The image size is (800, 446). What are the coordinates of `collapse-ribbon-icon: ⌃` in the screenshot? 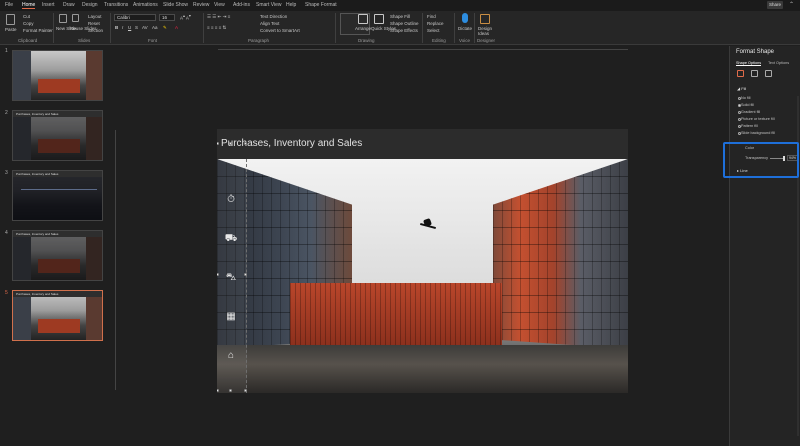 It's located at (791, 4).